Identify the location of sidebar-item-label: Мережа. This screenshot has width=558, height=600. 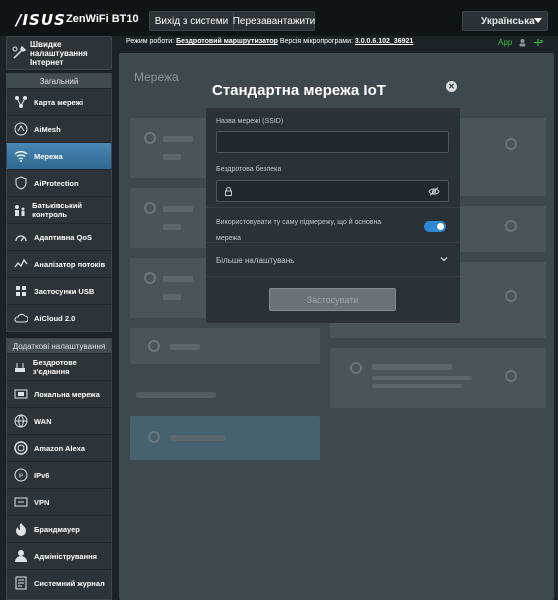
(48, 156).